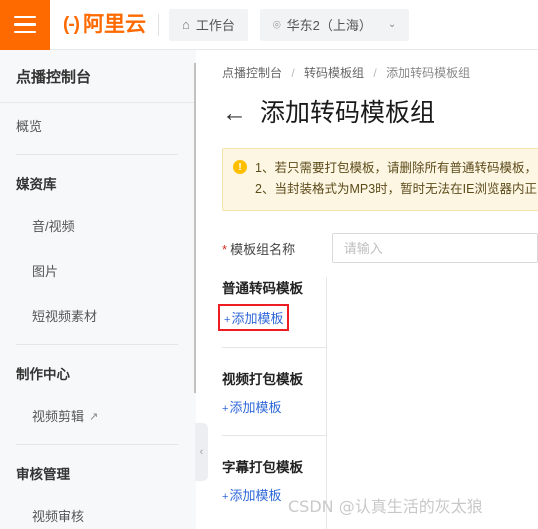  Describe the element at coordinates (114, 24) in the screenshot. I see `aliyun-logo-text: 阿里云` at that location.